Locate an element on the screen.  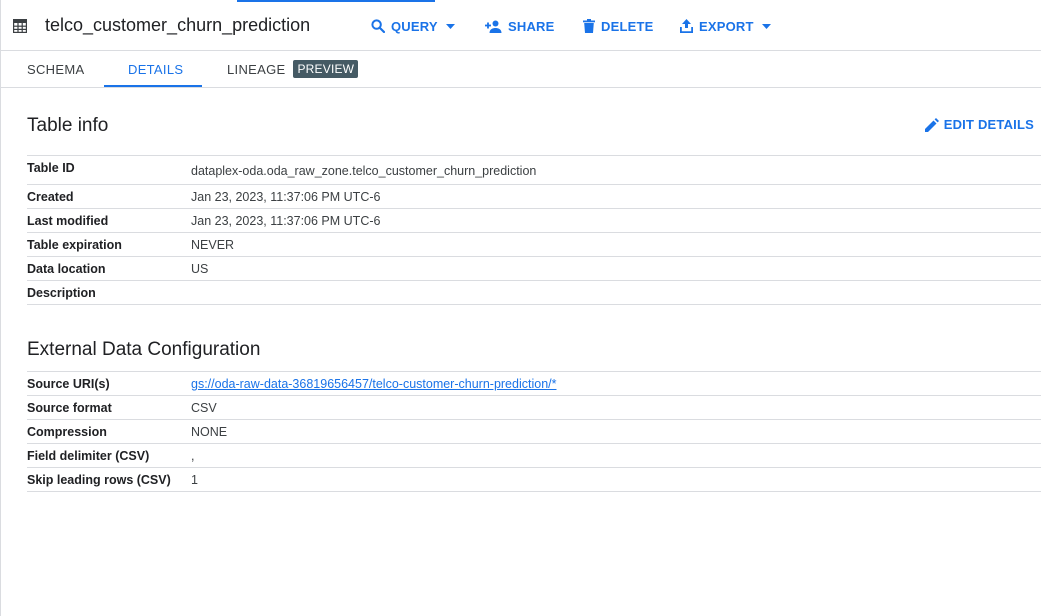
share-button: SHARE is located at coordinates (520, 26).